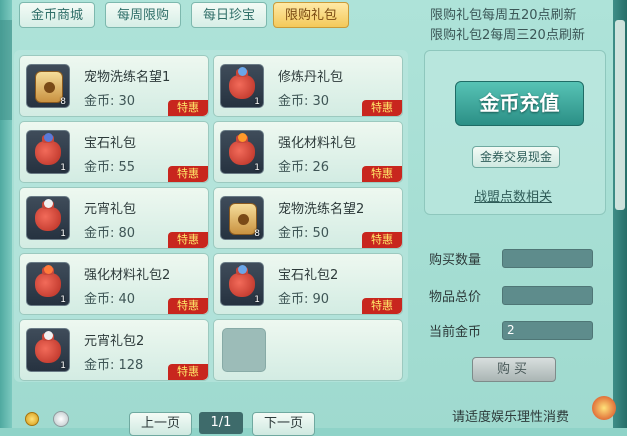 The height and width of the screenshot is (436, 627). What do you see at coordinates (308, 152) in the screenshot?
I see `item-card: 1 强化材料礼包 金币: 26 特惠` at bounding box center [308, 152].